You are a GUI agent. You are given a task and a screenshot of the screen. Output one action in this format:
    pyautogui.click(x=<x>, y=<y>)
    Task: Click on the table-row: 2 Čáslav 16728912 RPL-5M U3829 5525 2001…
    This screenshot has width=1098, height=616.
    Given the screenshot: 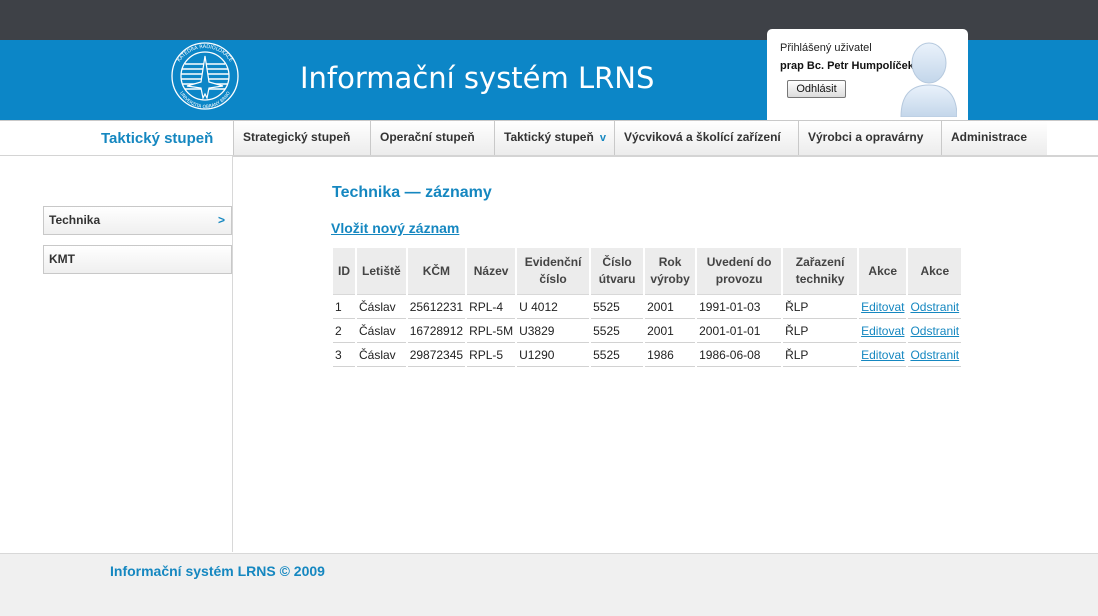 What is the action you would take?
    pyautogui.click(x=647, y=332)
    